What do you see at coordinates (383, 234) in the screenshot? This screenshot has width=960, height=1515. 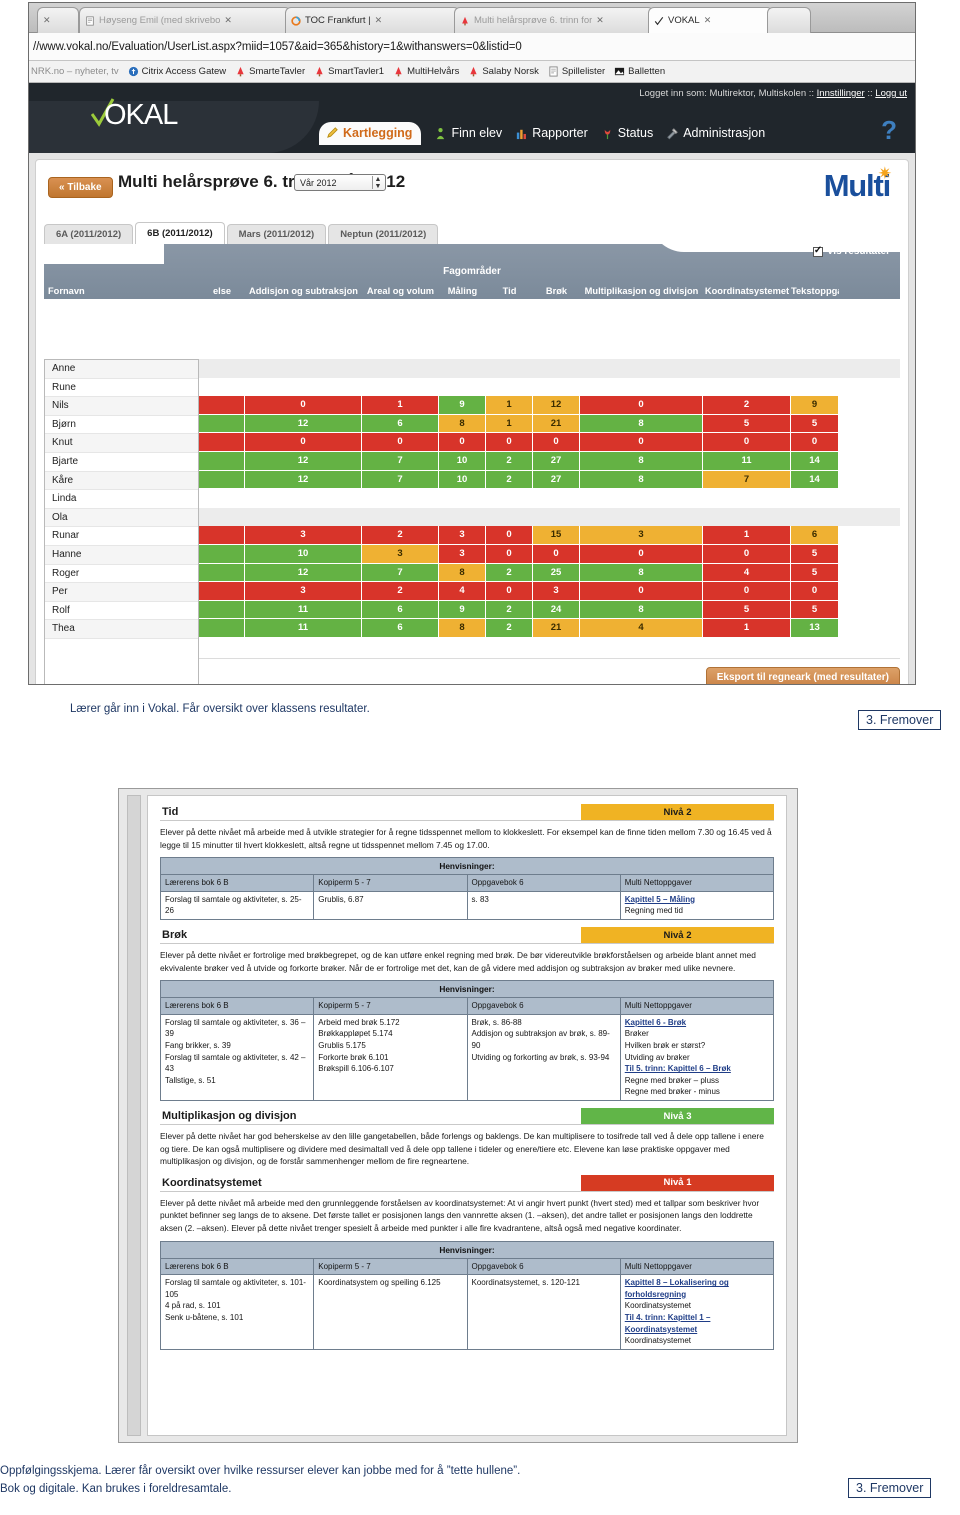 I see `class-tab-4: Neptun (2011/2012)` at bounding box center [383, 234].